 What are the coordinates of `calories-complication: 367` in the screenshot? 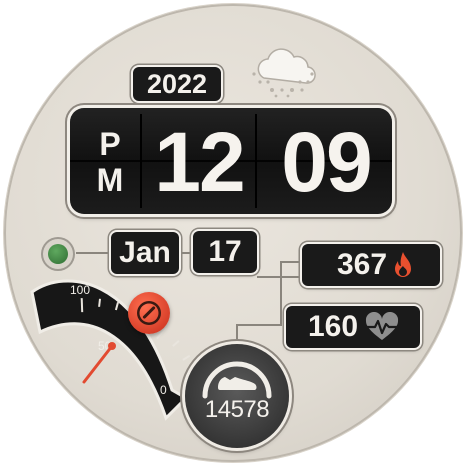 It's located at (371, 265).